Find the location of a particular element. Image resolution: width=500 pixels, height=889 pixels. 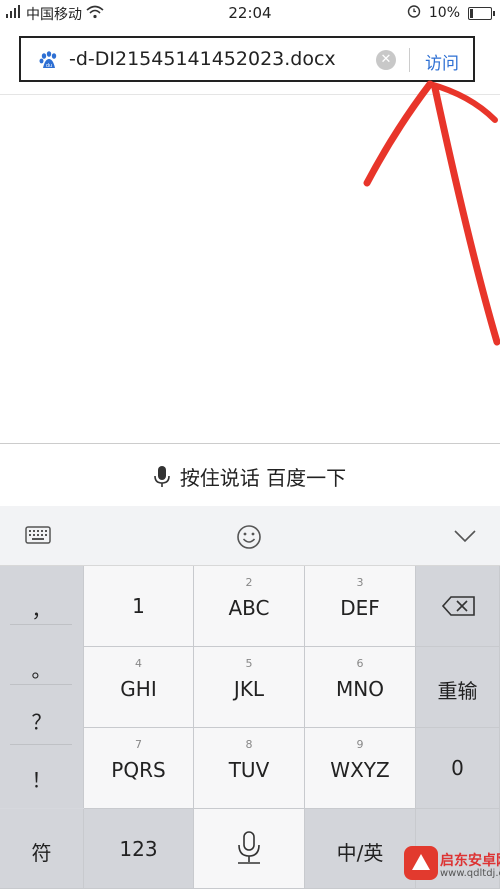

reenter-label: 重输 is located at coordinates (457, 691).